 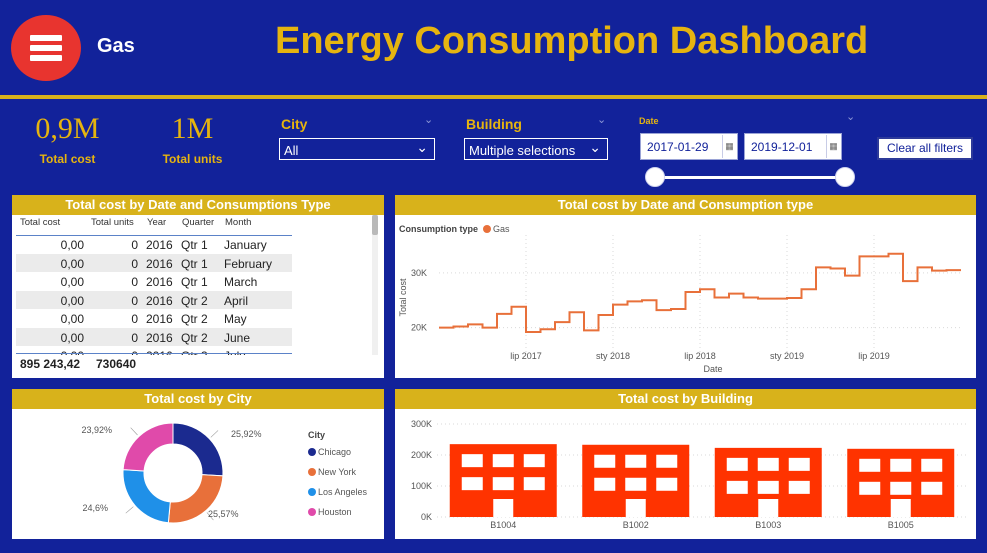 What do you see at coordinates (536, 149) in the screenshot?
I see `building-dropdown: Multiple selections ⌄` at bounding box center [536, 149].